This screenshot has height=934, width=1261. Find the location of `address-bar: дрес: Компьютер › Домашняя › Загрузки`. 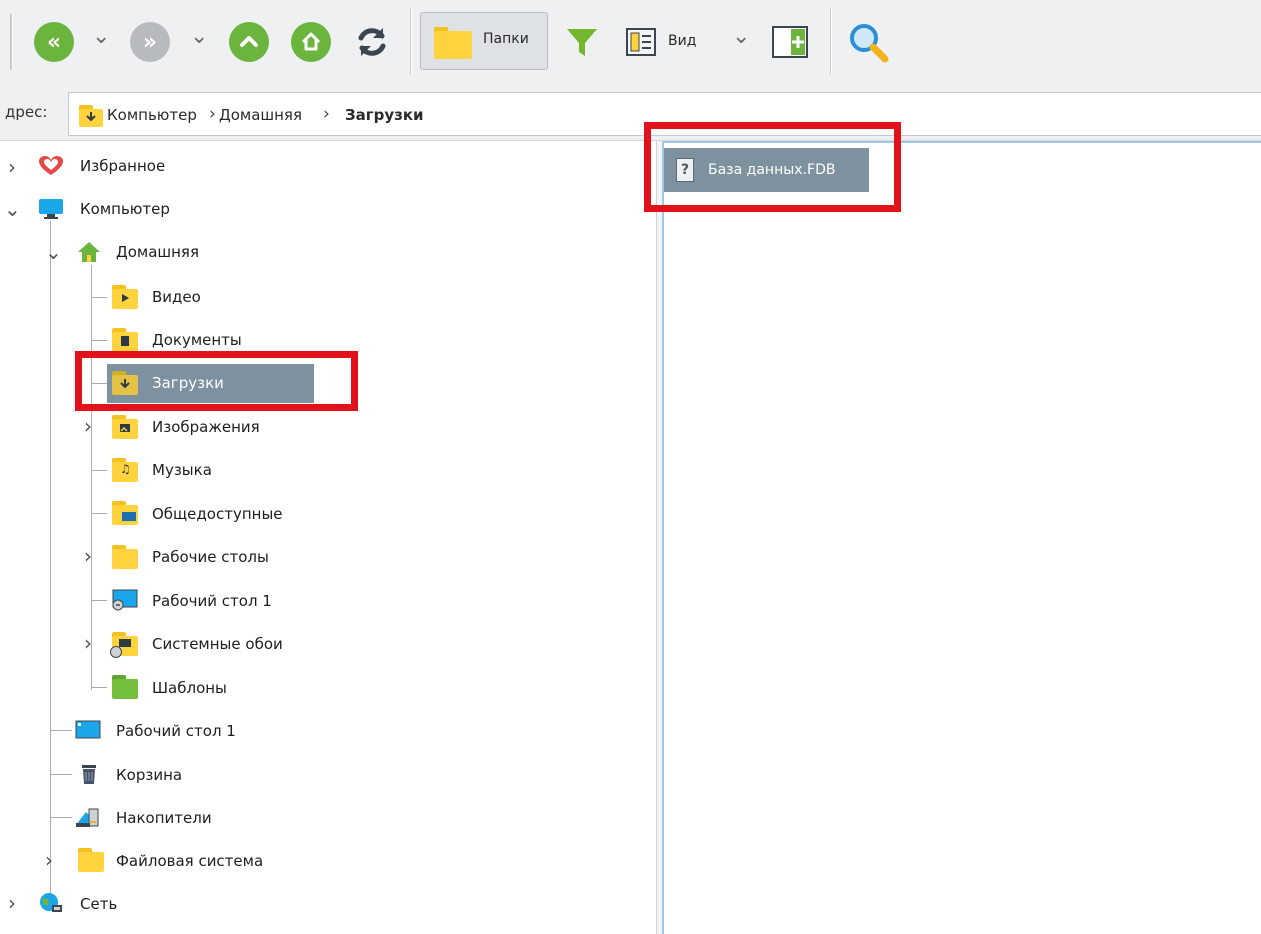

address-bar: дрес: Компьютер › Домашняя › Загрузки is located at coordinates (630, 114).